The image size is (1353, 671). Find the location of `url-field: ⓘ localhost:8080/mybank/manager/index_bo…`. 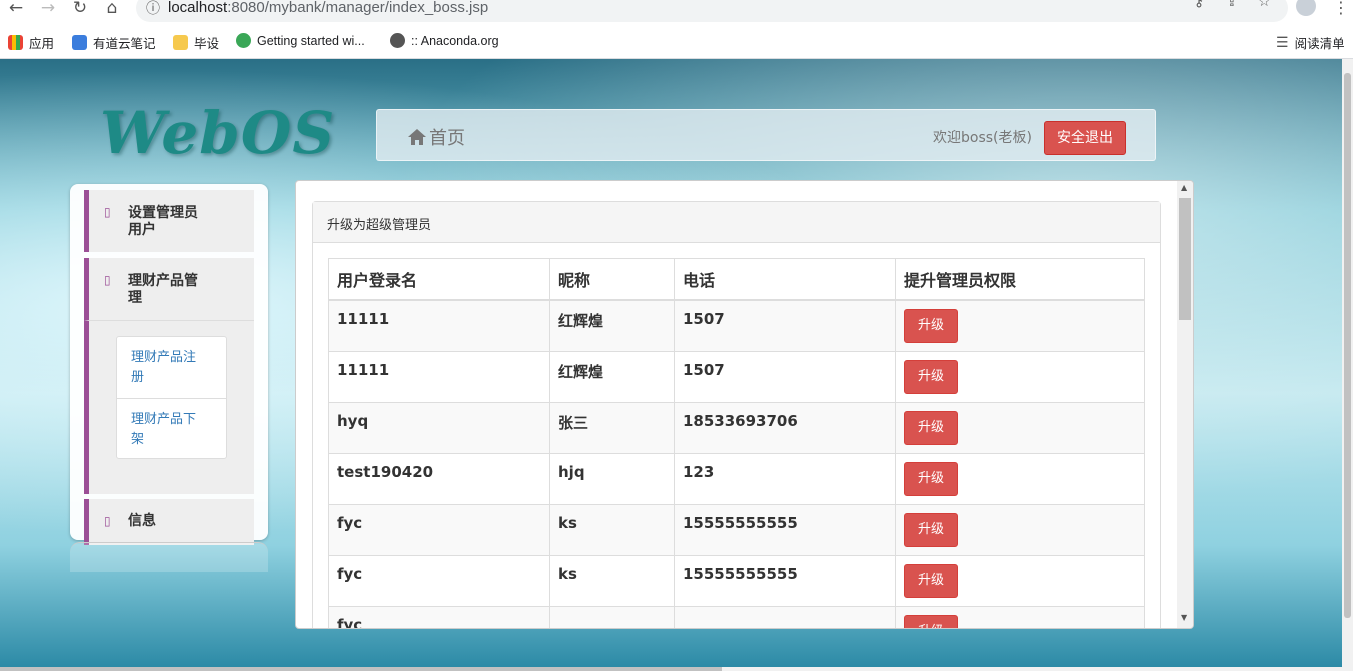

url-field: ⓘ localhost:8080/mybank/manager/index_bo… is located at coordinates (712, 11).